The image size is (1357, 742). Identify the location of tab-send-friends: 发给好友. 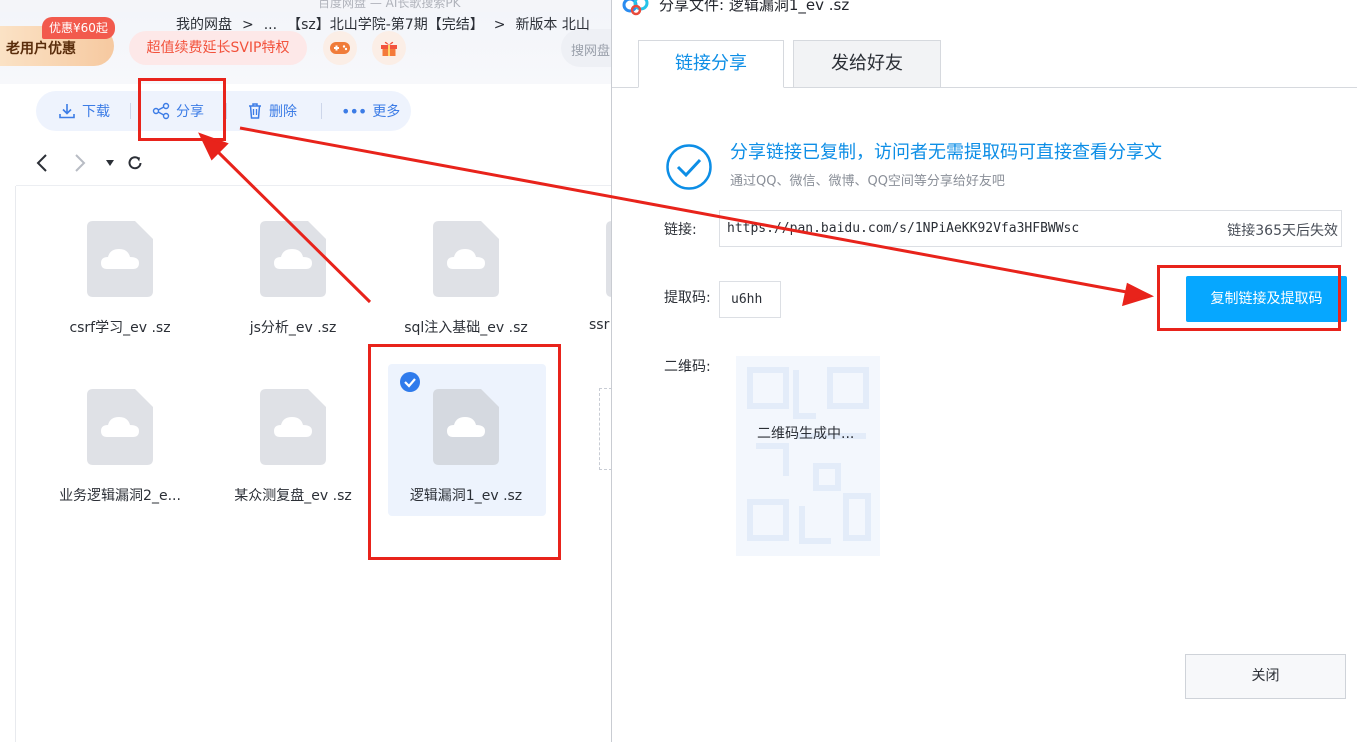
(867, 64).